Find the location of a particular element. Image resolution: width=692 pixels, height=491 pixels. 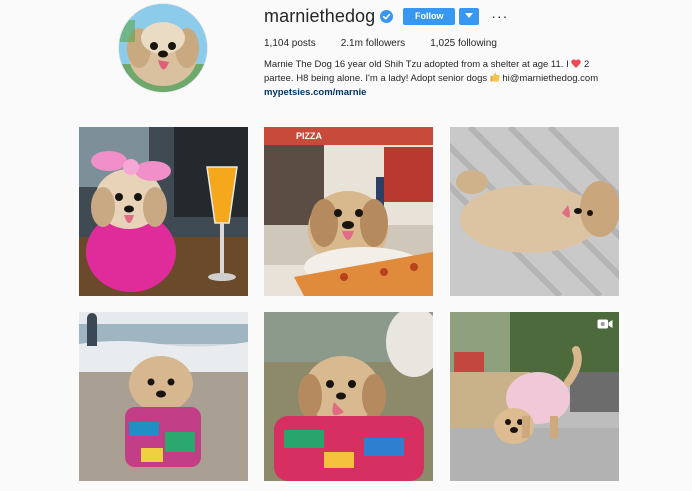

post-tile-2: PIZZA is located at coordinates (348, 211).